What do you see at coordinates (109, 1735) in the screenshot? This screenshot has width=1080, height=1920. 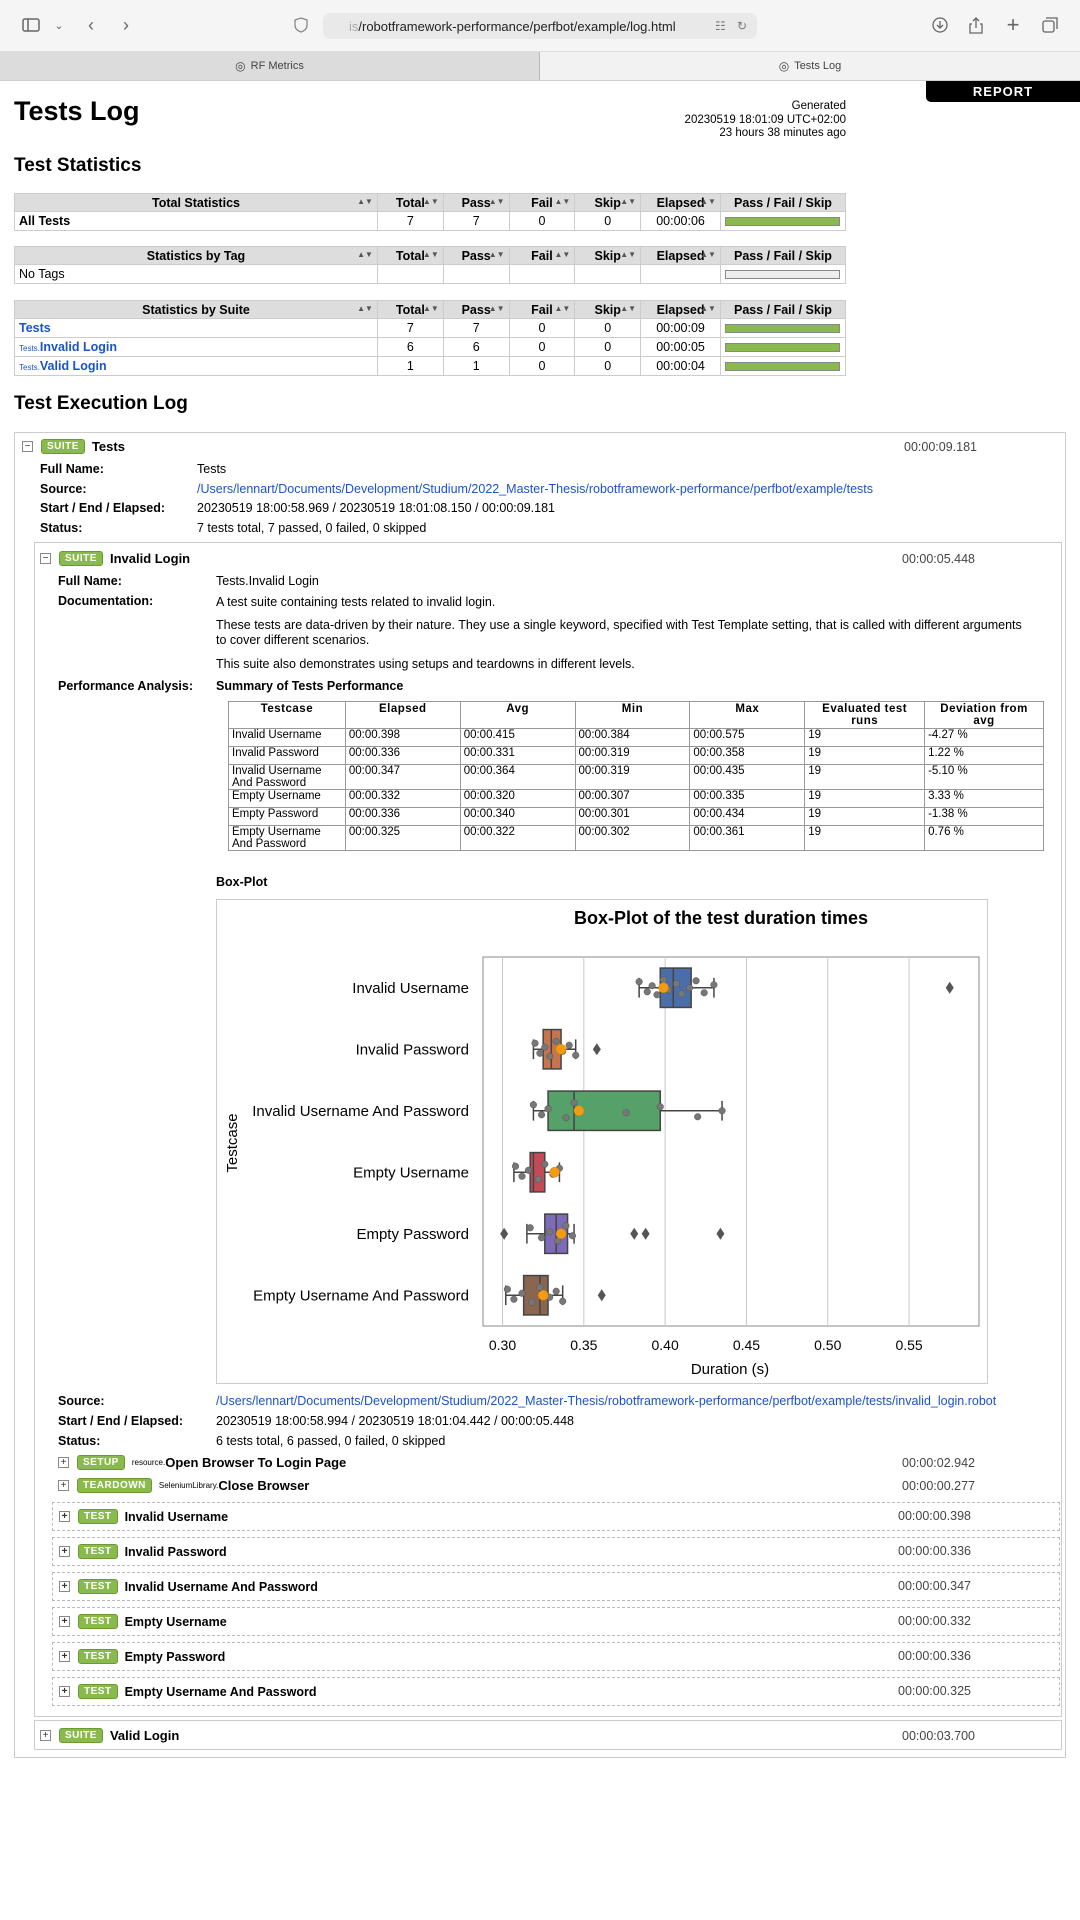 I see `suite-valid-login-header: + SUITE Valid Login` at bounding box center [109, 1735].